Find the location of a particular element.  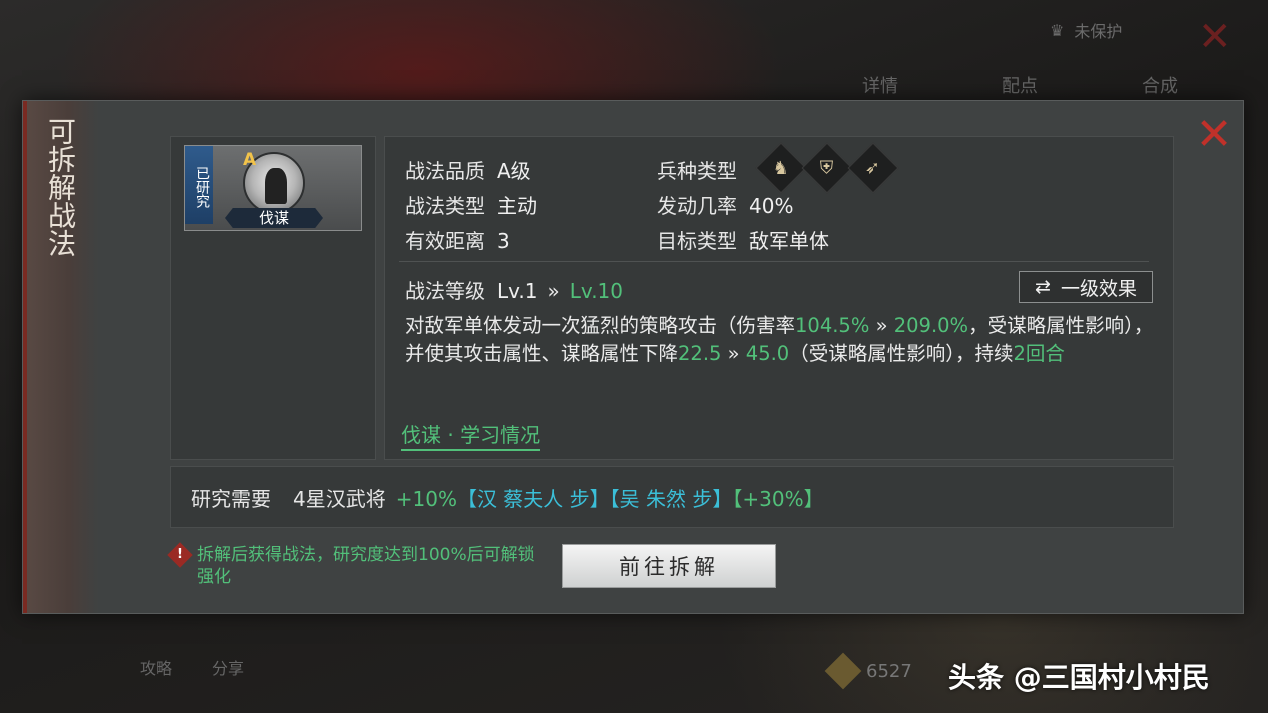

bonus-tag: 【+30%】 is located at coordinates (778, 499).